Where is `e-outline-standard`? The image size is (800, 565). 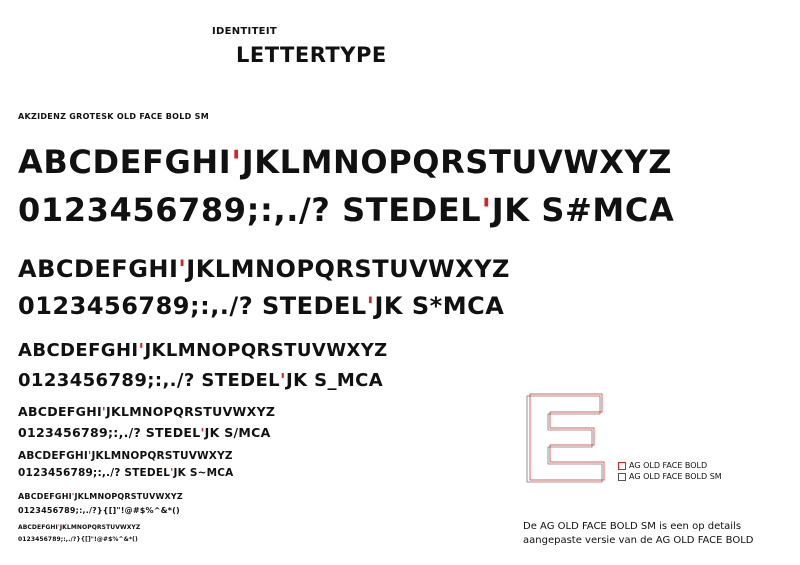 e-outline-standard is located at coordinates (567, 437).